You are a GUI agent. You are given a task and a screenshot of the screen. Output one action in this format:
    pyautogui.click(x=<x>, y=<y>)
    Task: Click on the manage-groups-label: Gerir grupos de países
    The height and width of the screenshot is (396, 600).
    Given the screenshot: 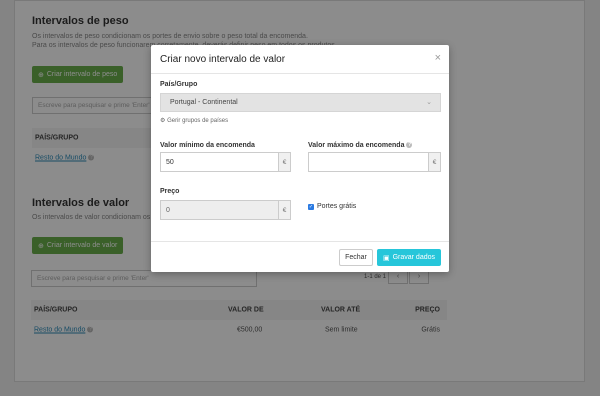 What is the action you would take?
    pyautogui.click(x=198, y=121)
    